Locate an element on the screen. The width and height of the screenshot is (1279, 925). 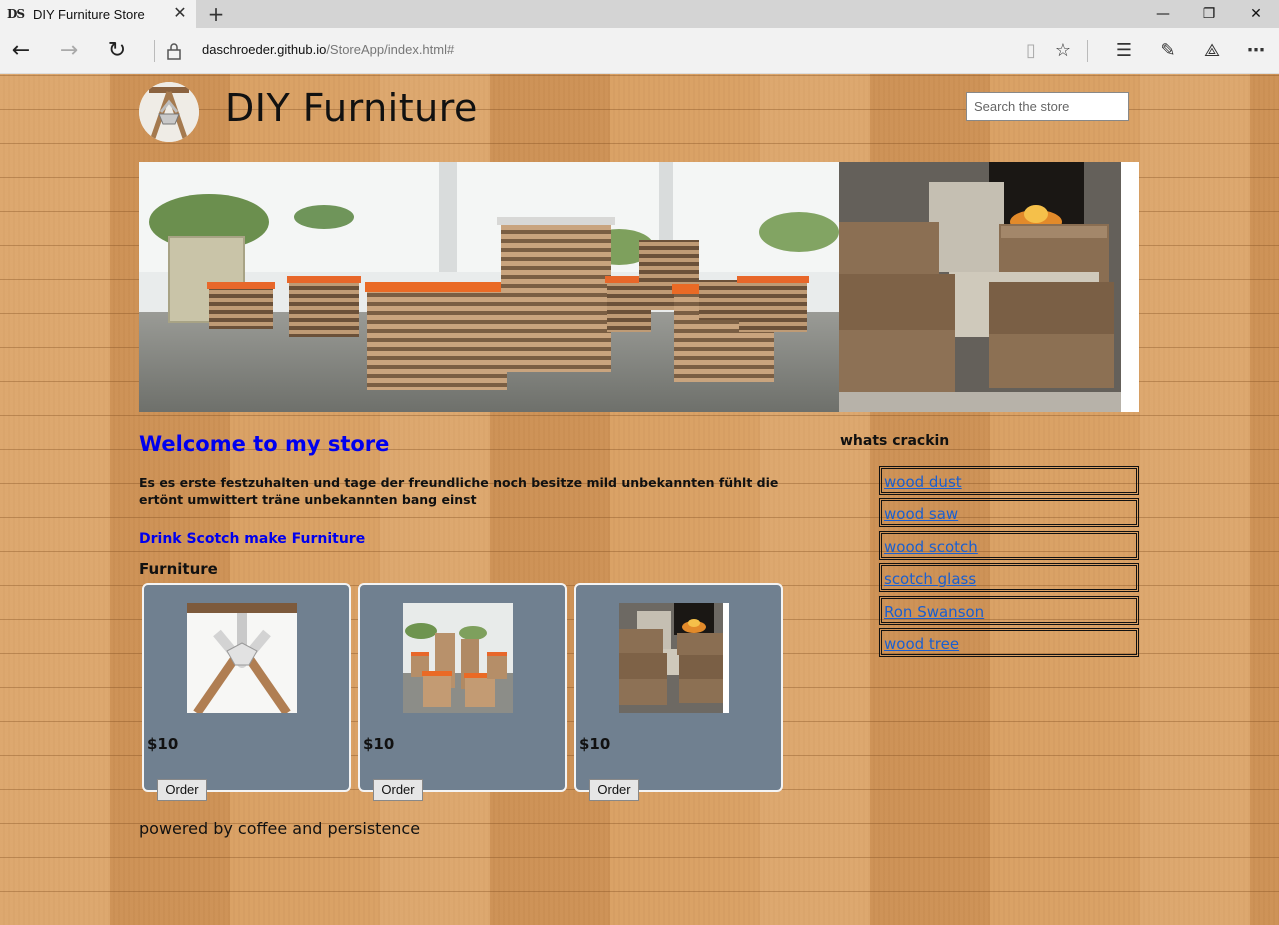
sidebar-link-wood-saw: wood saw is located at coordinates (1009, 513).